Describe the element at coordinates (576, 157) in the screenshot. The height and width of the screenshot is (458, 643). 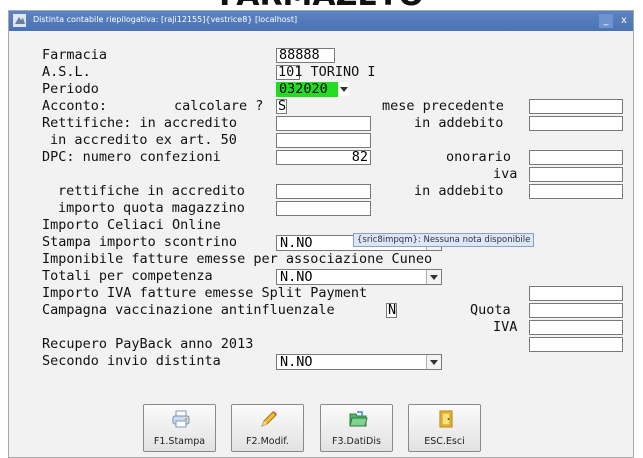
I see `onorario-field` at that location.